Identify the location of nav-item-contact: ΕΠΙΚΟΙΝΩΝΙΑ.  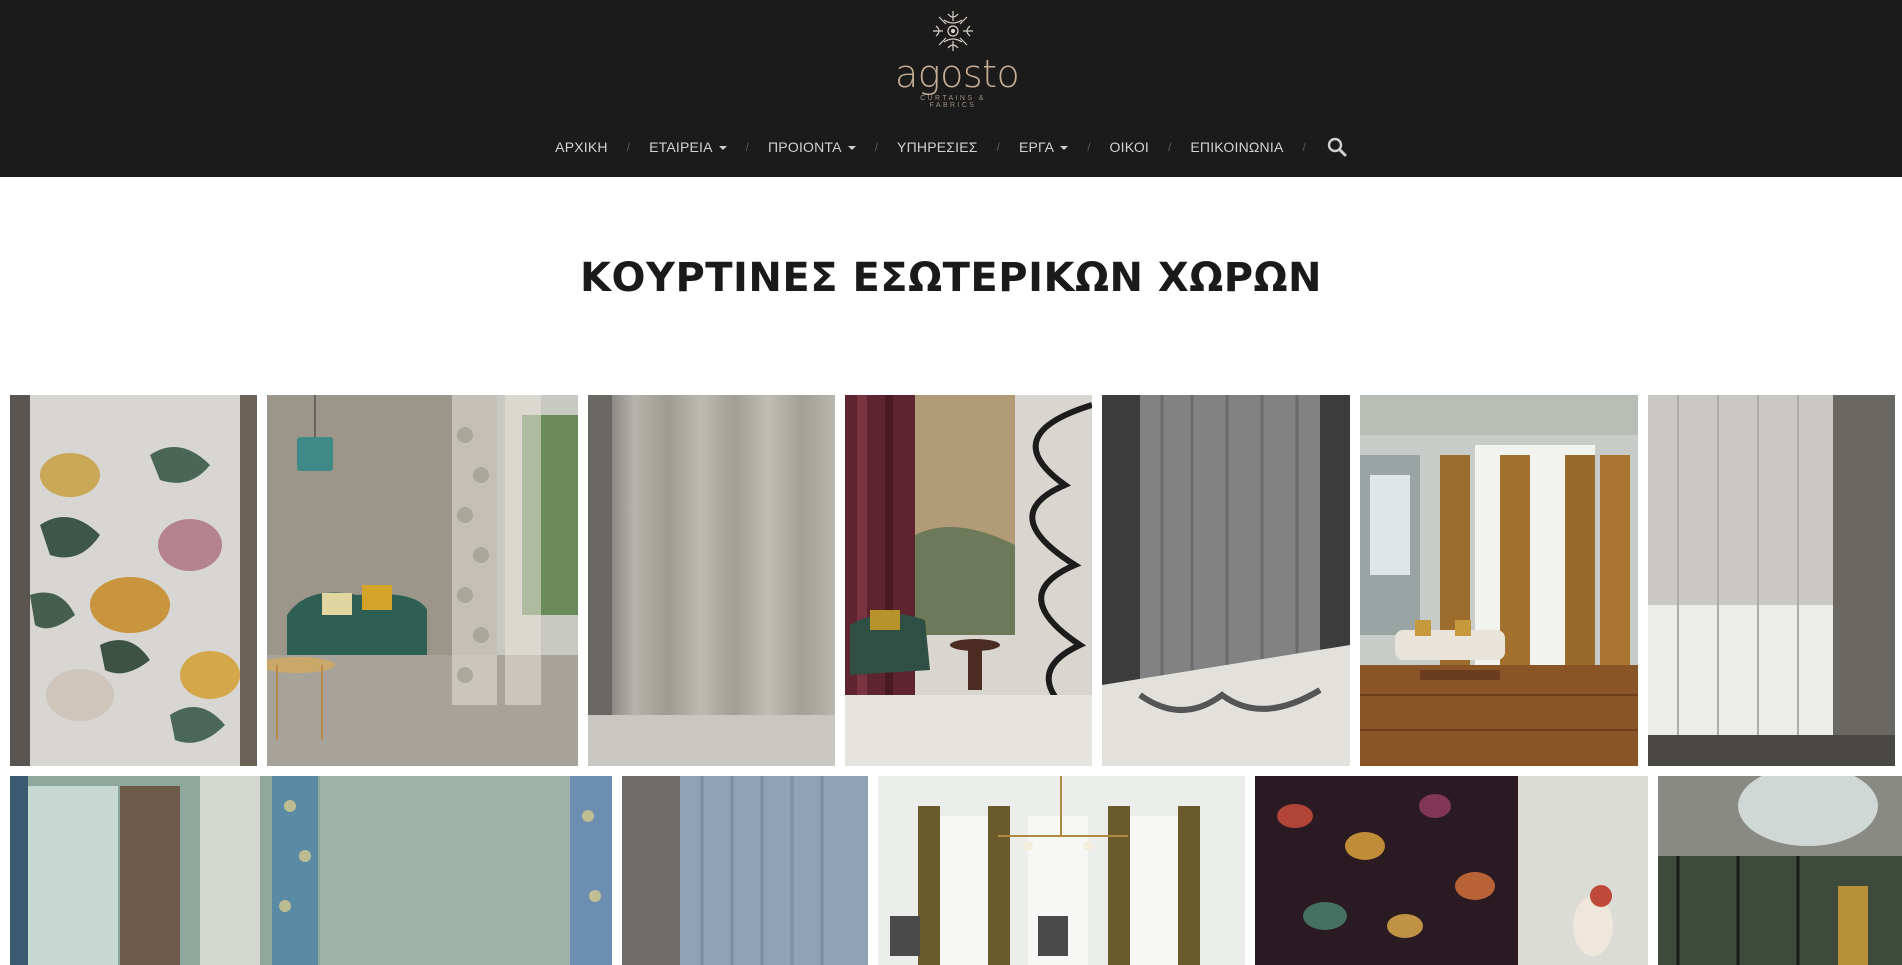
(1236, 147).